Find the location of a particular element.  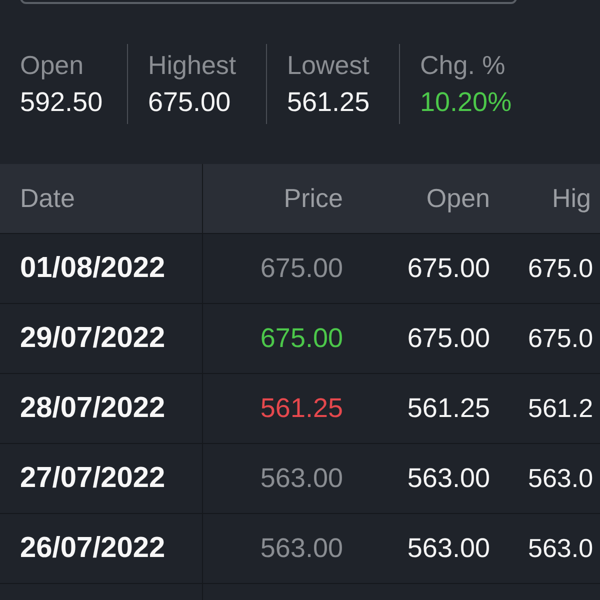

date-cell: 01/08/2022 is located at coordinates (93, 268).